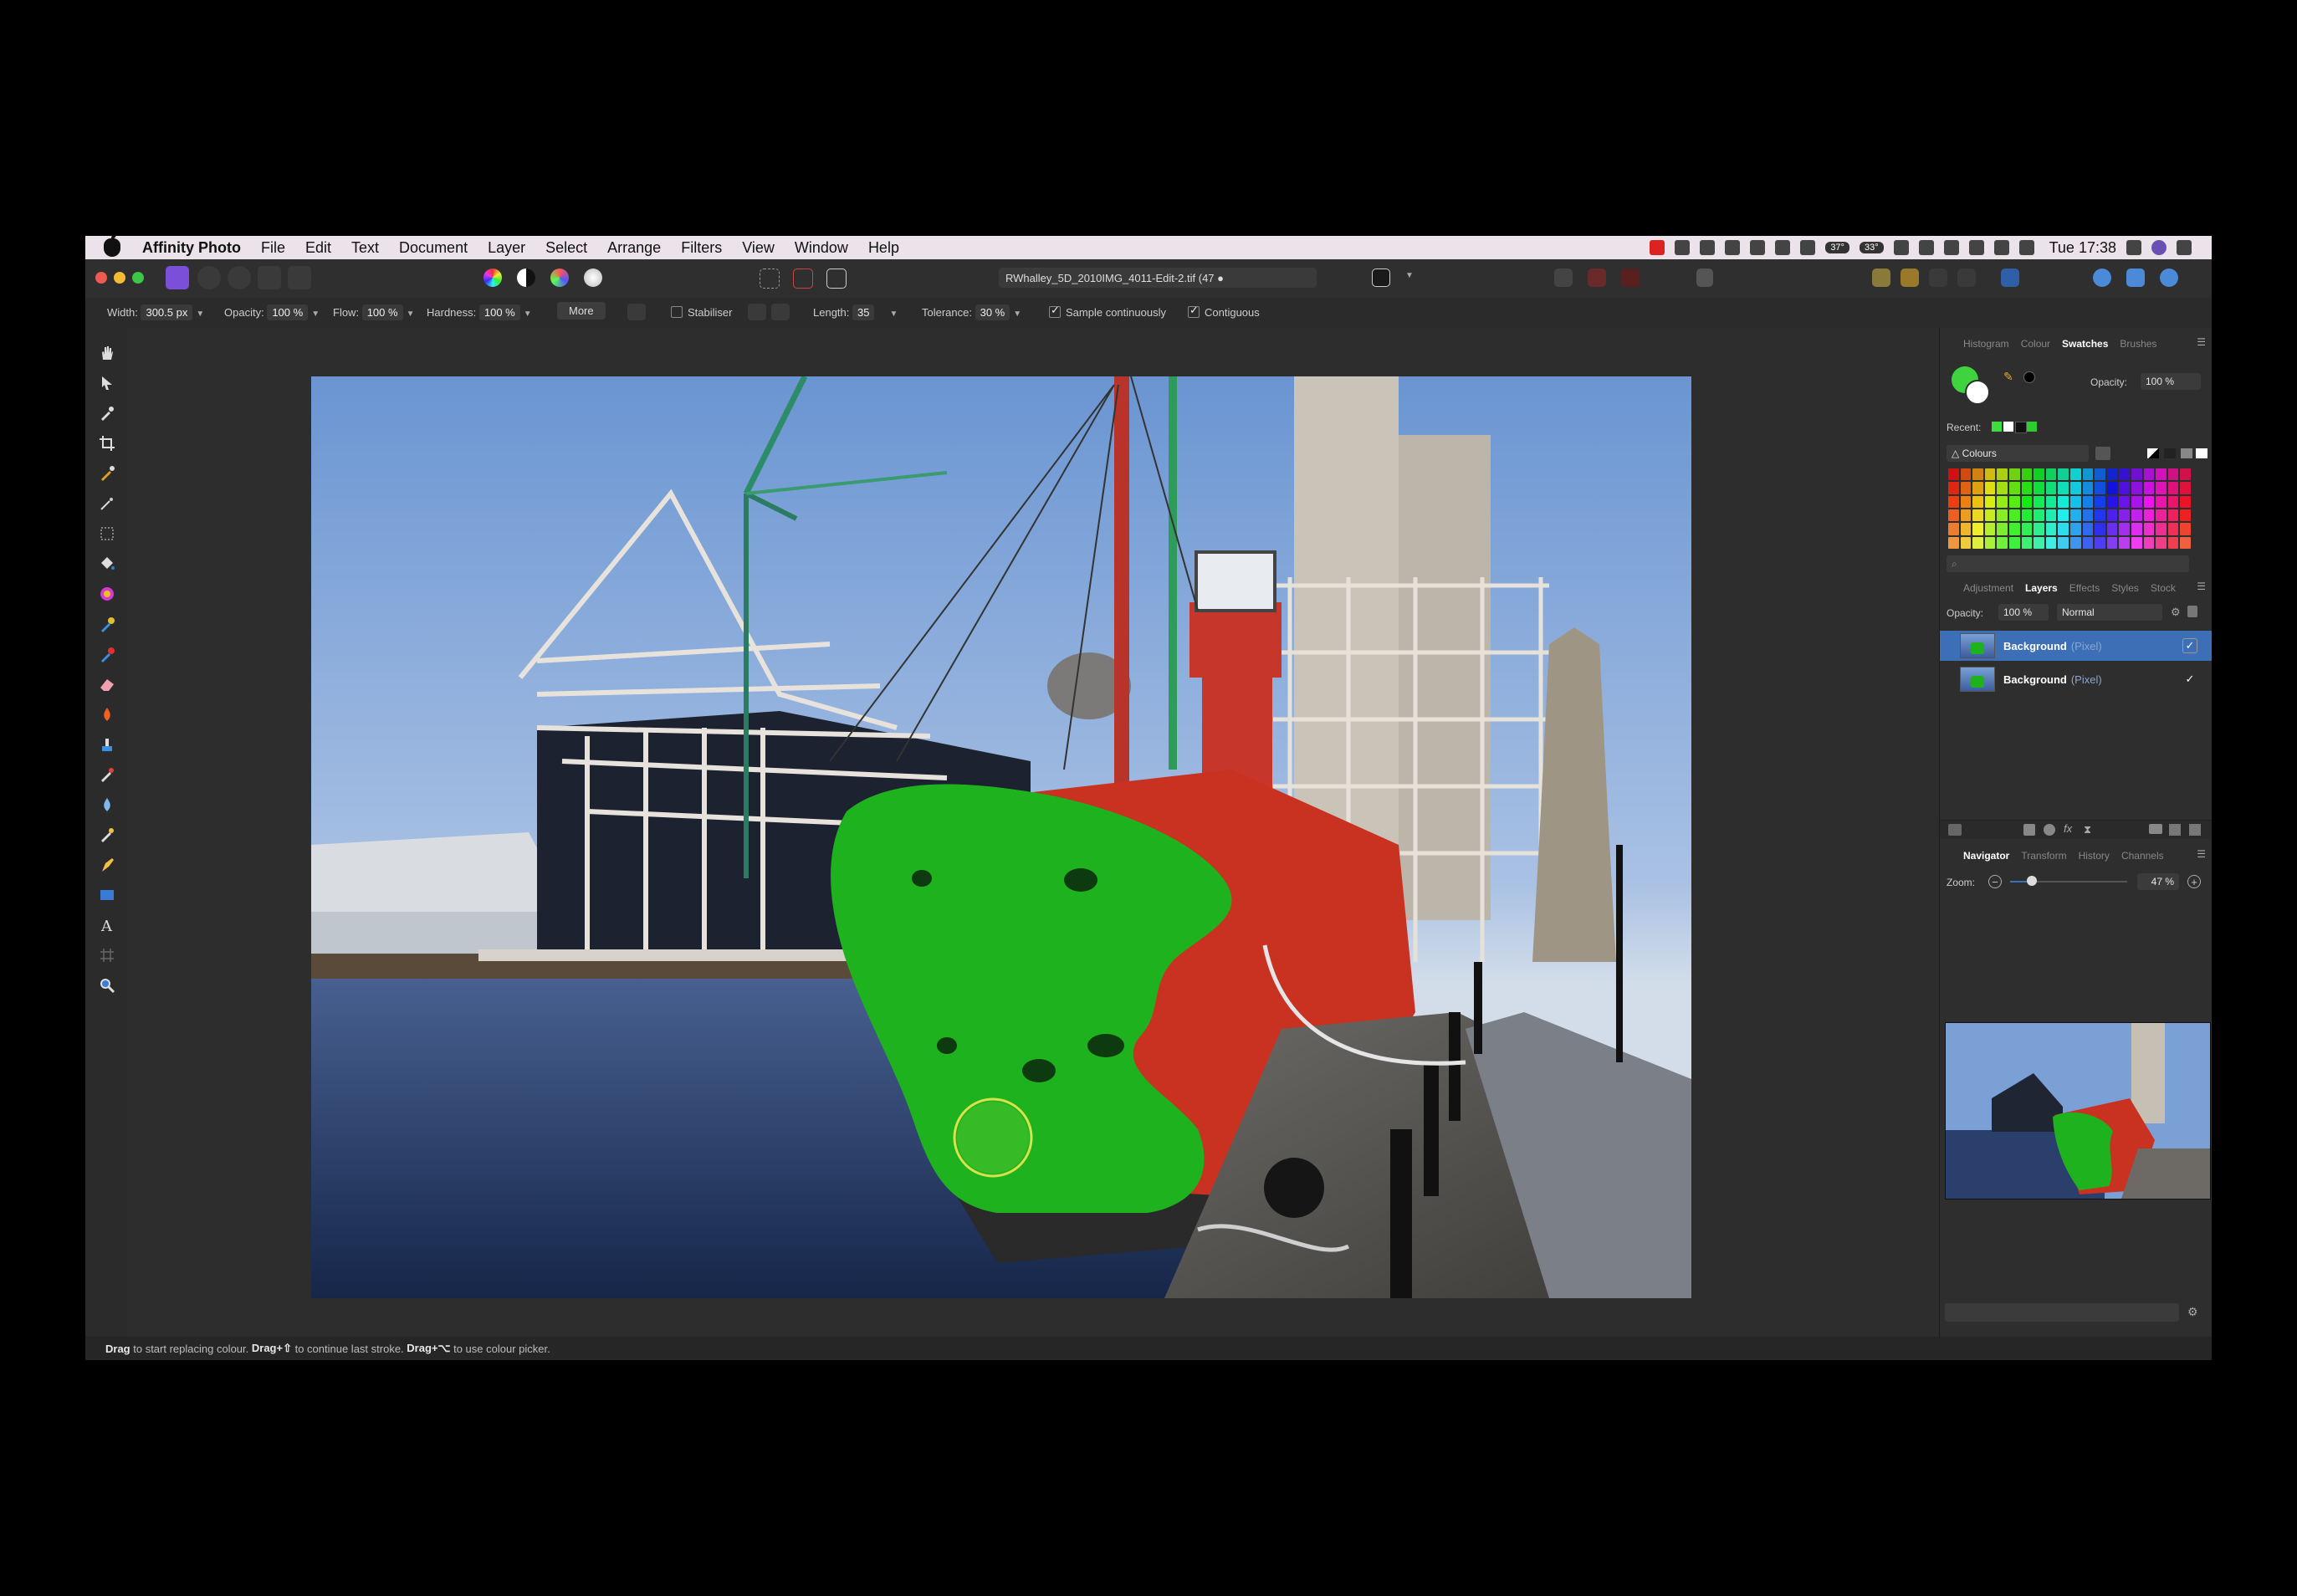  Describe the element at coordinates (2102, 278) in the screenshot. I see `add-shape-icon` at that location.